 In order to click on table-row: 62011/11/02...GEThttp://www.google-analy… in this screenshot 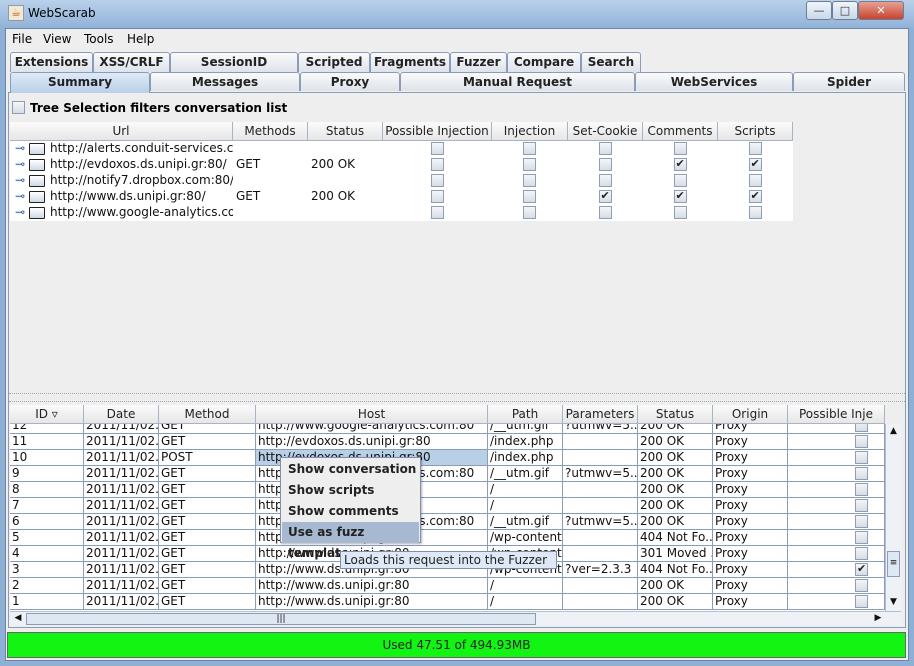, I will do `click(447, 522)`.